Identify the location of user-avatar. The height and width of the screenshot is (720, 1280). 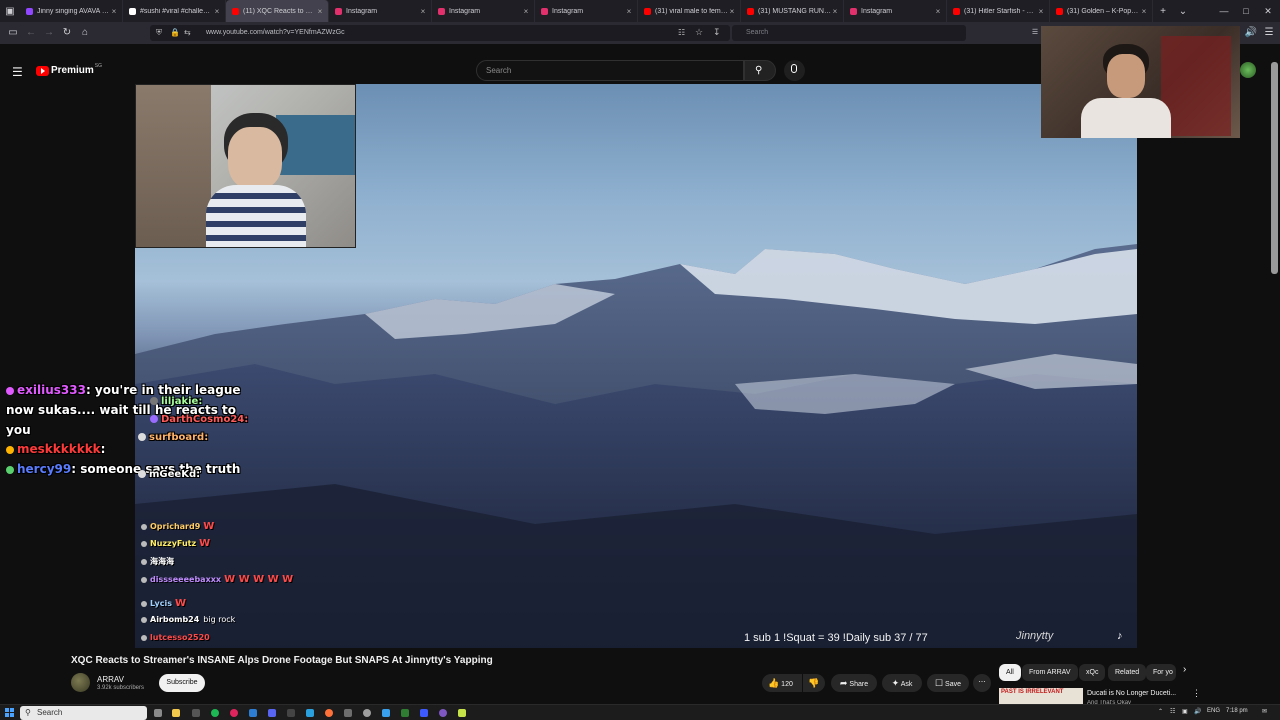
(1248, 70).